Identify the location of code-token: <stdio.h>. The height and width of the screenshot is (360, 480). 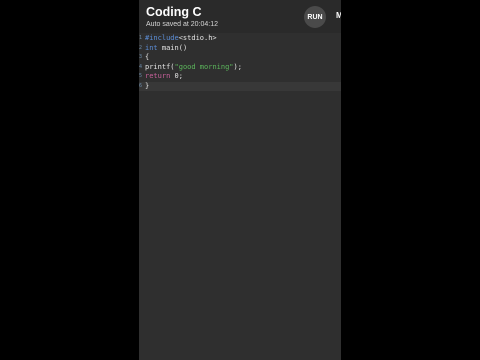
(197, 38).